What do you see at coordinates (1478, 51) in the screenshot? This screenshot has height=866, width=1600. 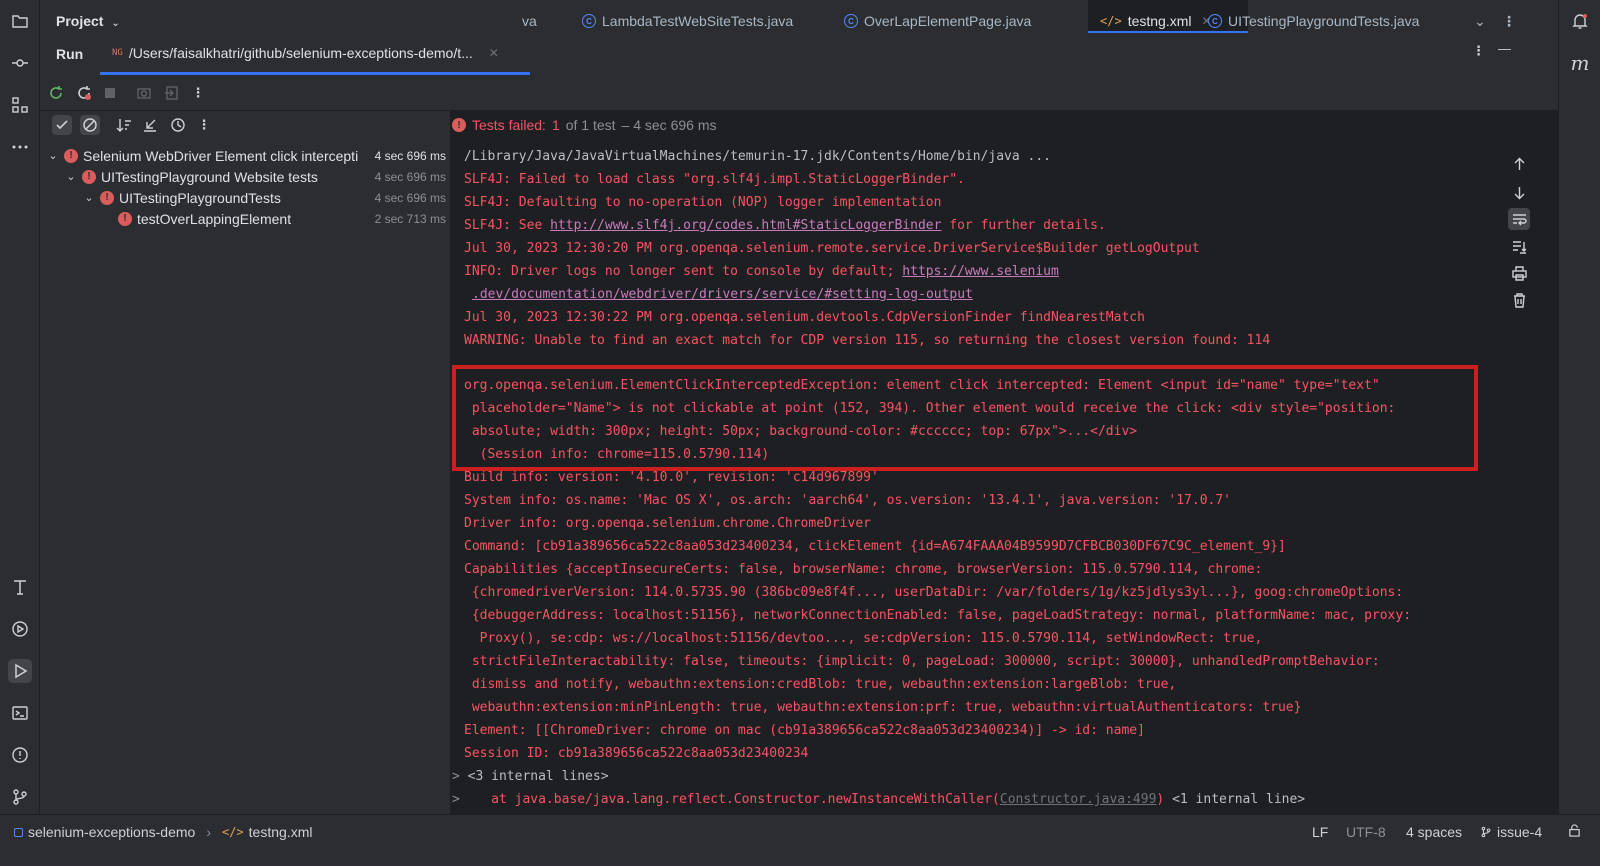 I see `options-menu-icon: ⋮` at bounding box center [1478, 51].